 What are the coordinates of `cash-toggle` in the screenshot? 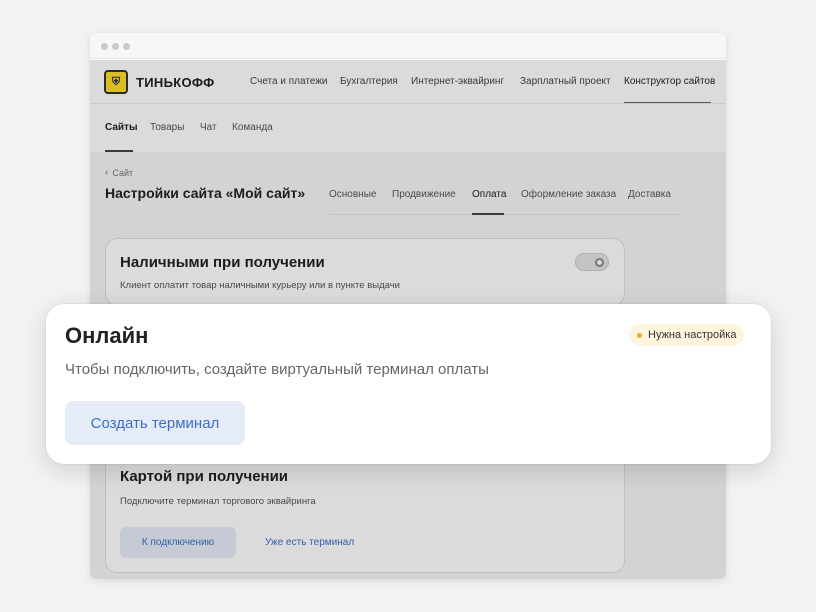 It's located at (592, 262).